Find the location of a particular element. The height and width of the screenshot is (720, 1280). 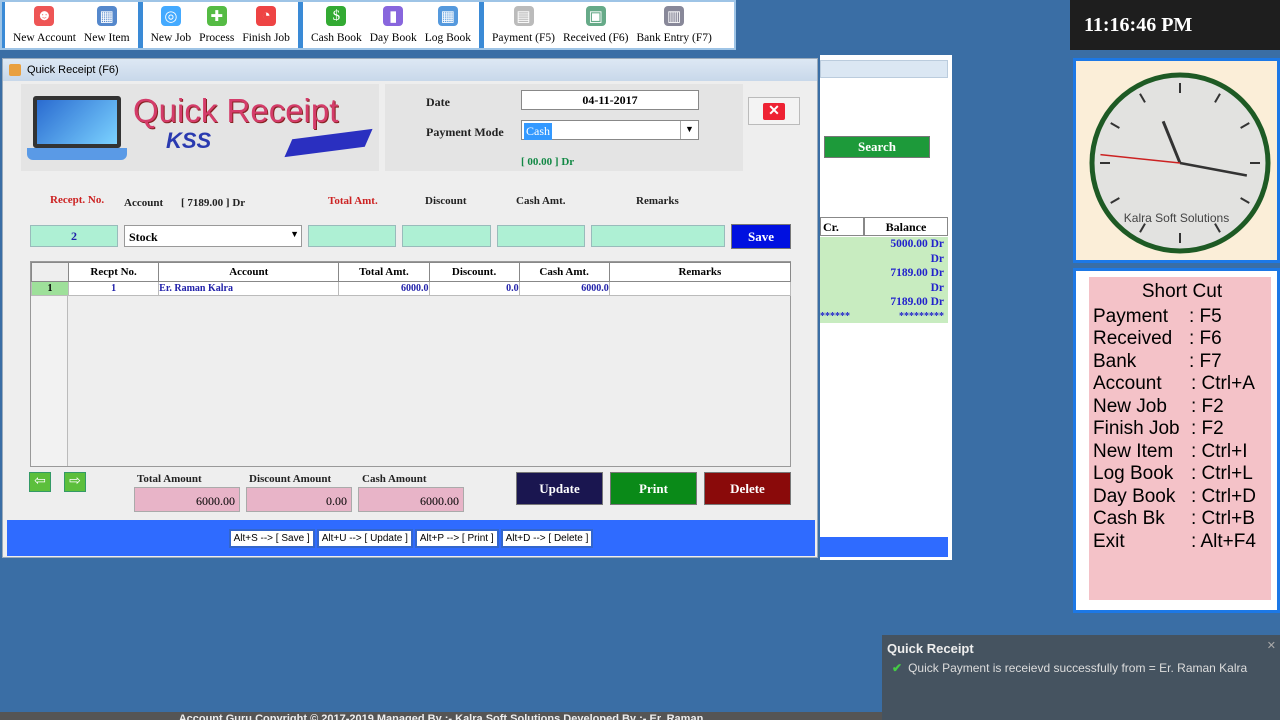

toolbar-process-button: ✚ Process is located at coordinates (216, 25).